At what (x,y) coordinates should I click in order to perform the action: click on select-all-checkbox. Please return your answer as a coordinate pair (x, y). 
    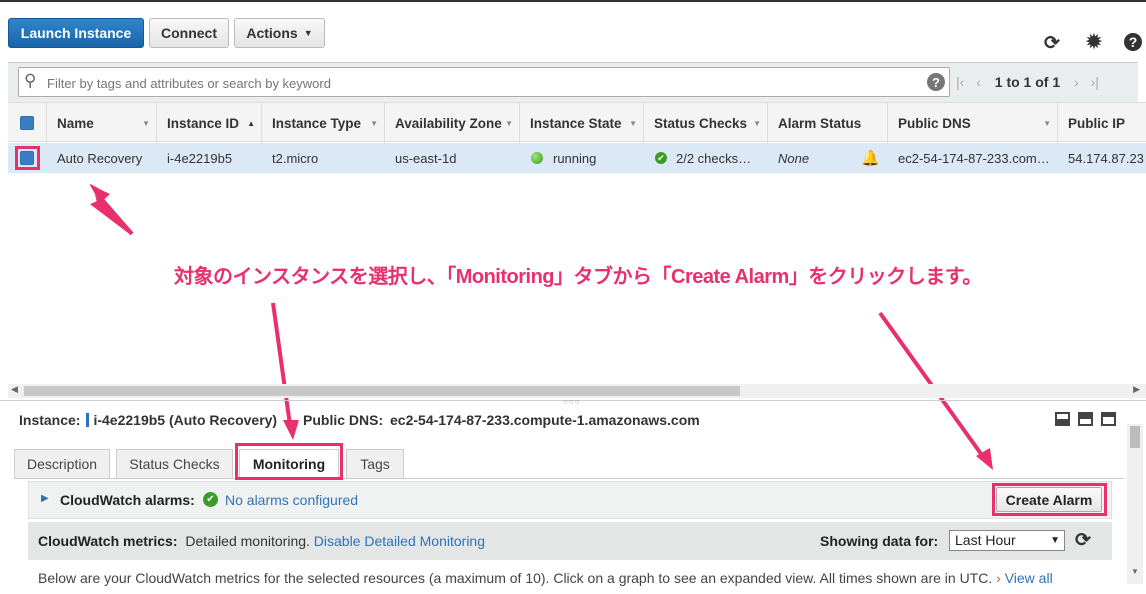
    Looking at the image, I should click on (27, 123).